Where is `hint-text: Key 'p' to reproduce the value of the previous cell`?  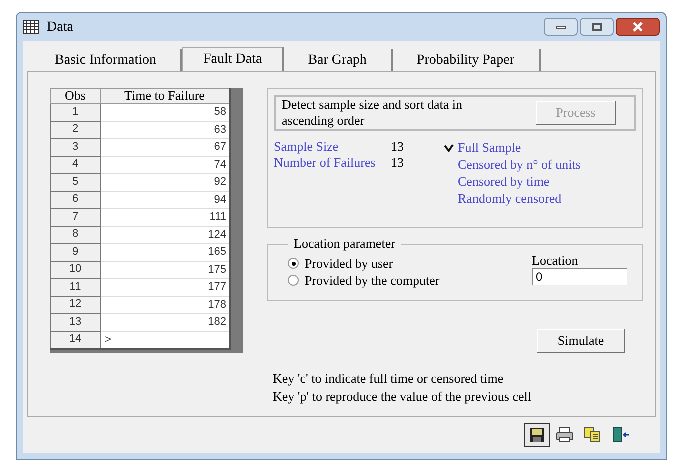 hint-text: Key 'p' to reproduce the value of the previous cell is located at coordinates (402, 397).